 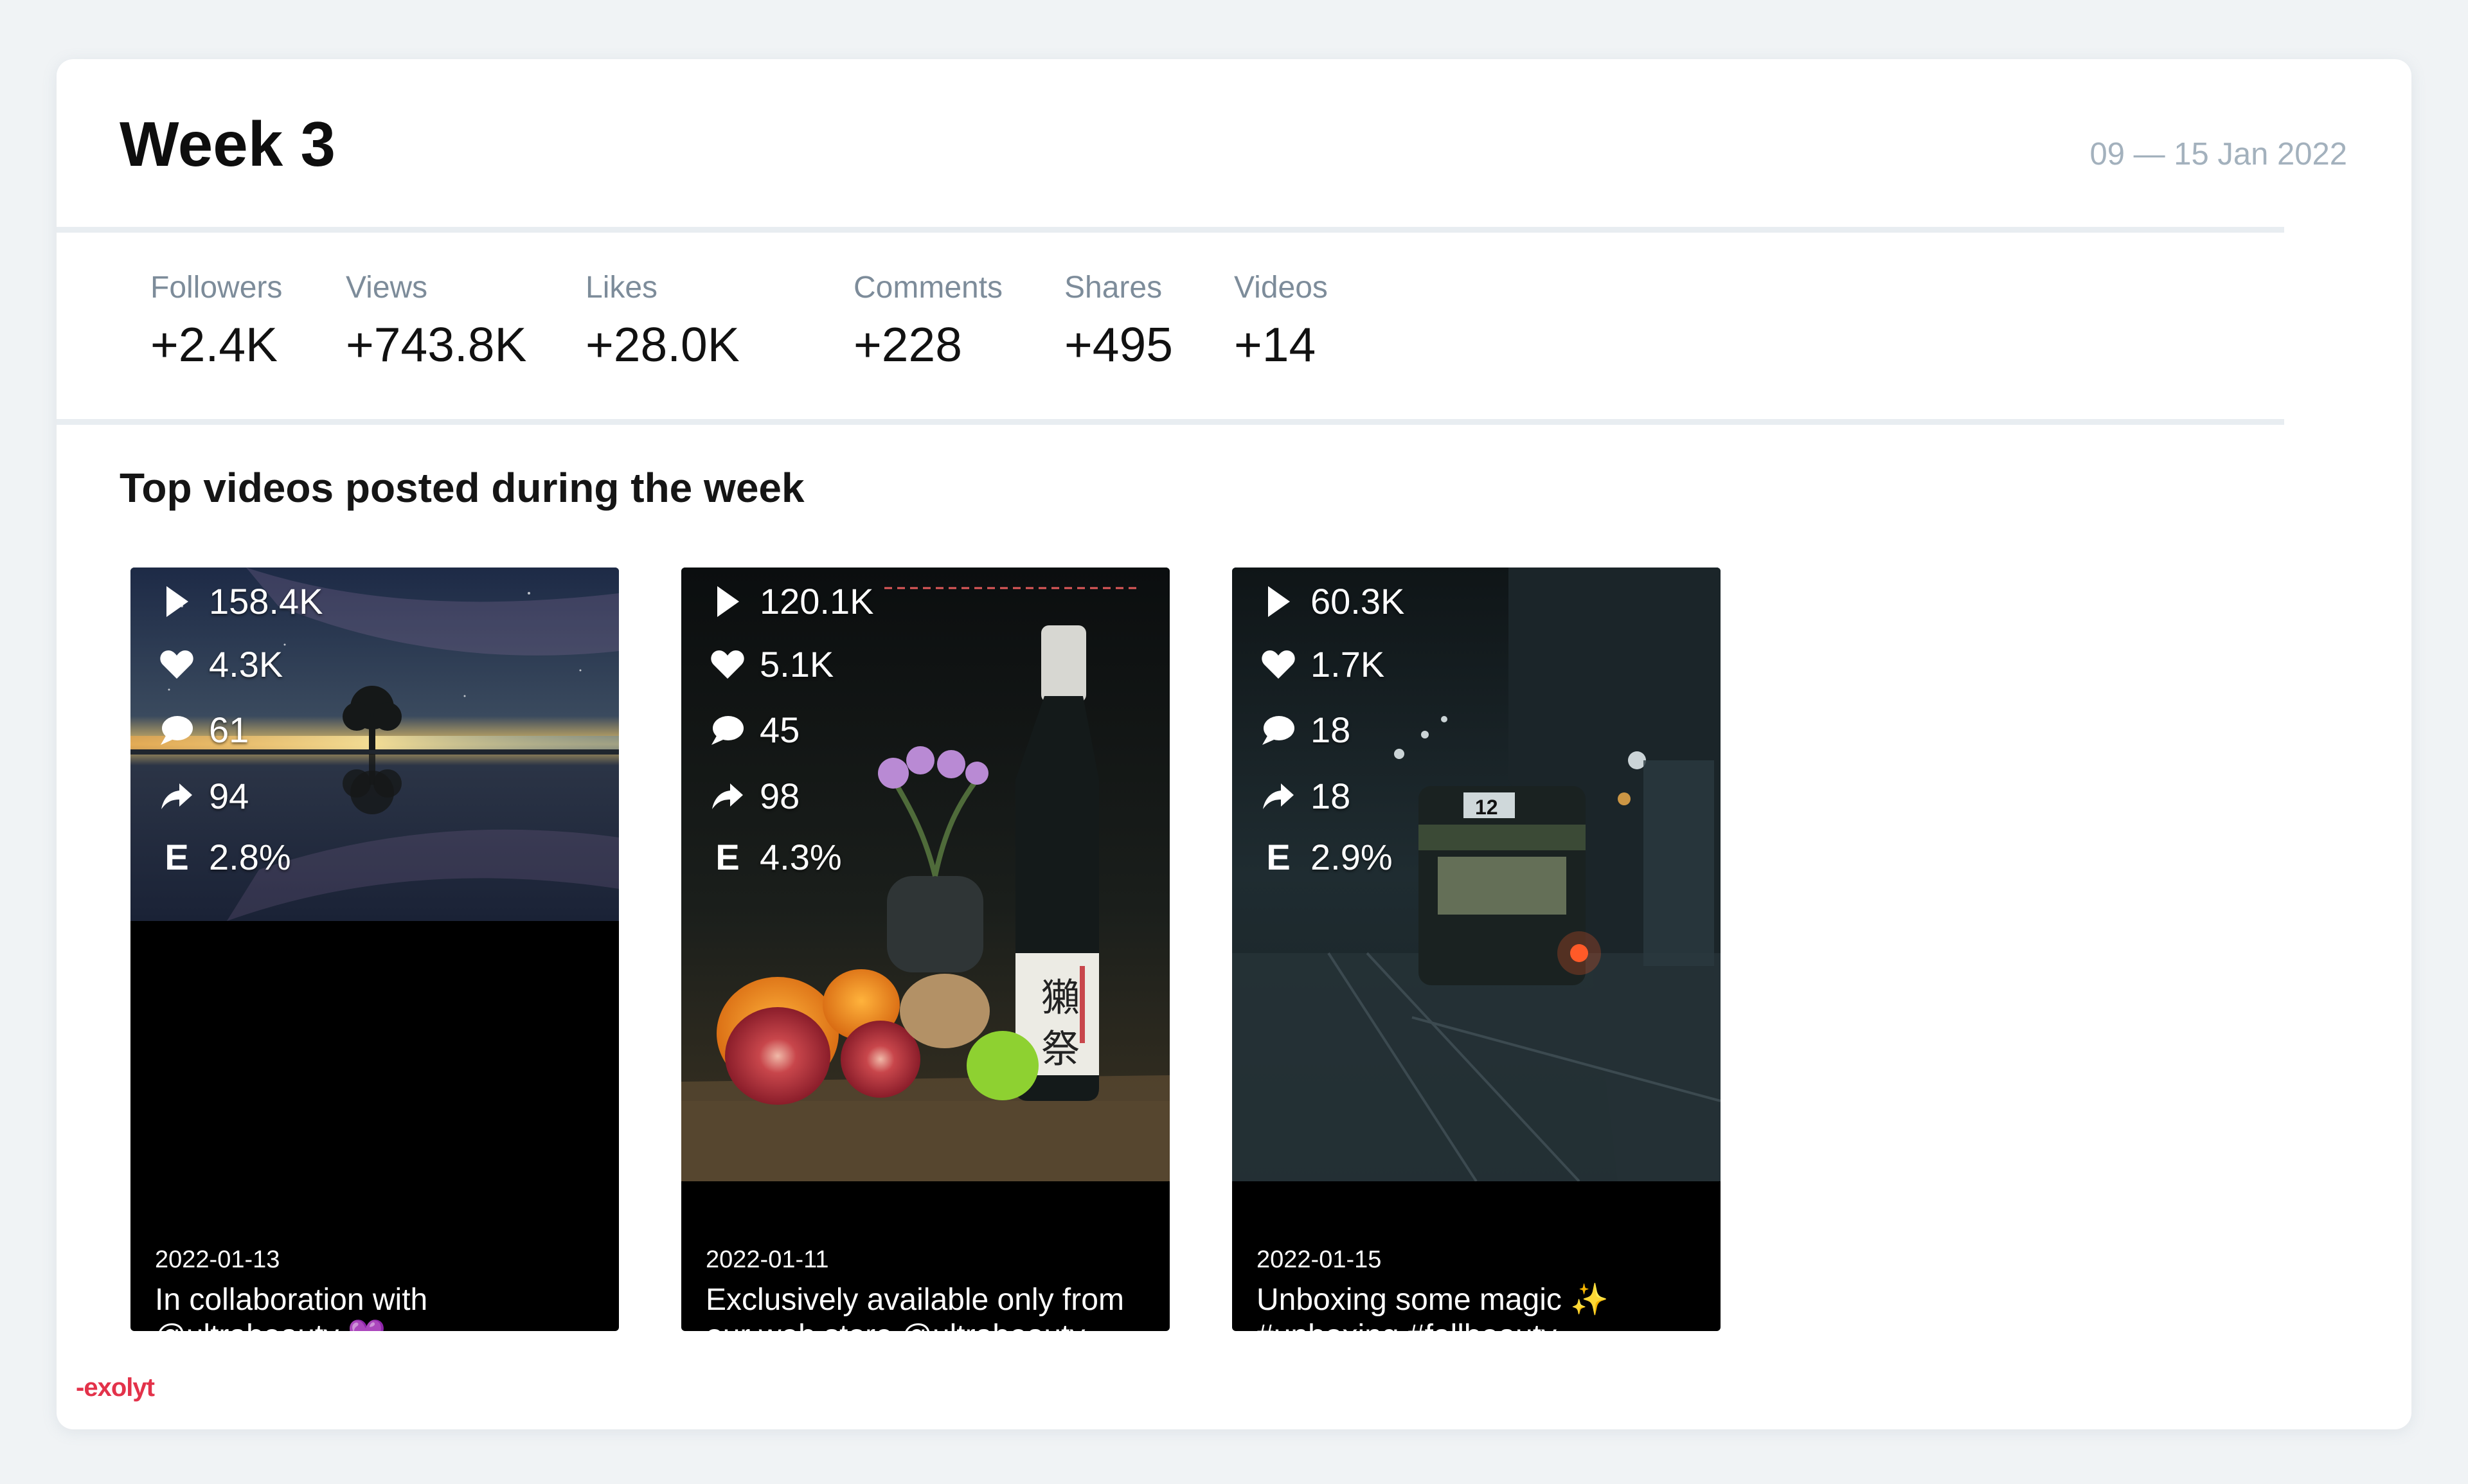 What do you see at coordinates (1357, 601) in the screenshot?
I see `views-value: 60.3K` at bounding box center [1357, 601].